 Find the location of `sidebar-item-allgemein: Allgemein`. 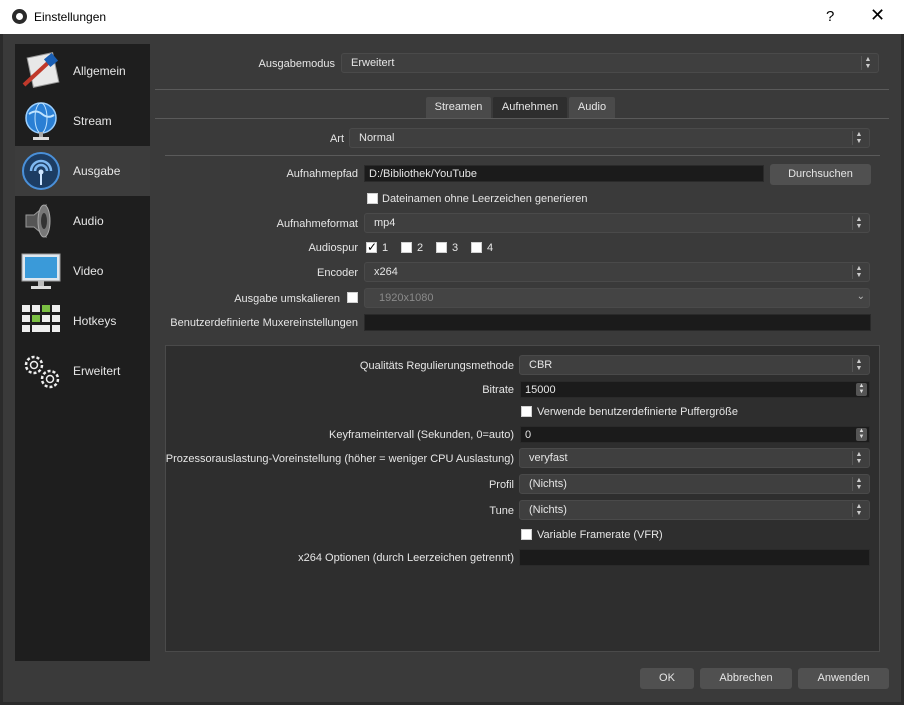

sidebar-item-allgemein: Allgemein is located at coordinates (82, 71).